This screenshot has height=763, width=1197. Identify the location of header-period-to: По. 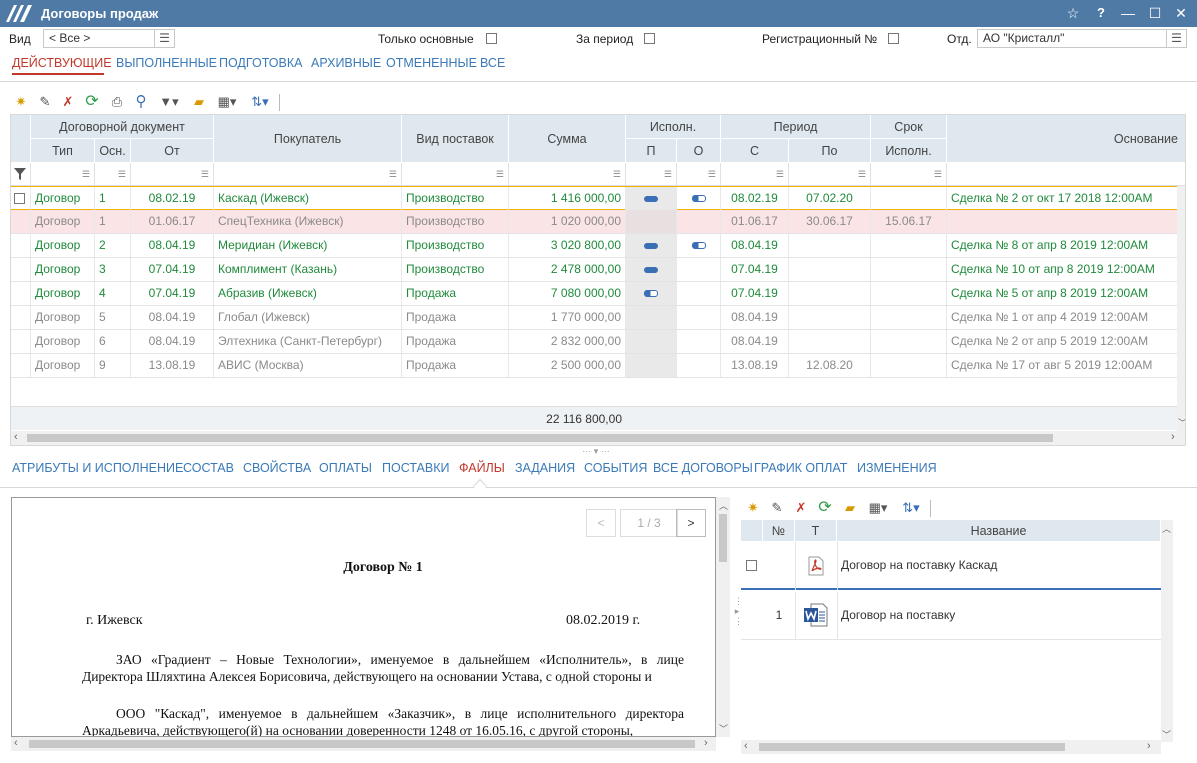
(830, 151).